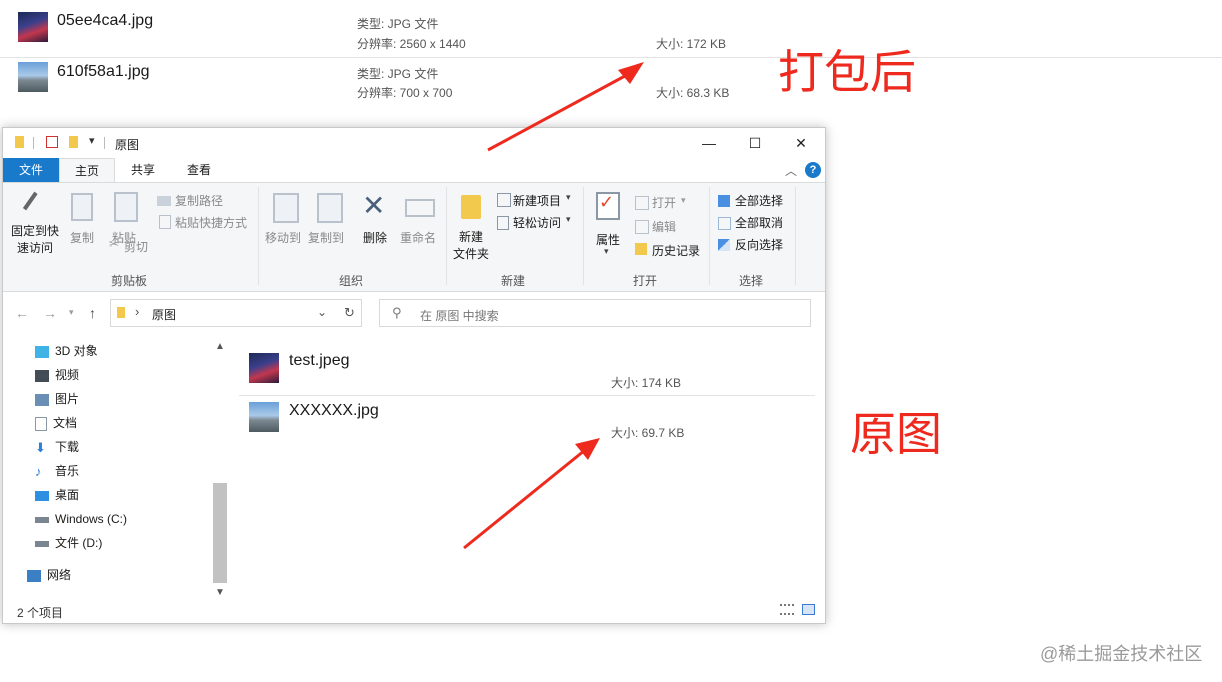 The width and height of the screenshot is (1222, 682). What do you see at coordinates (808, 609) in the screenshot?
I see `thumbnail-view-icon` at bounding box center [808, 609].